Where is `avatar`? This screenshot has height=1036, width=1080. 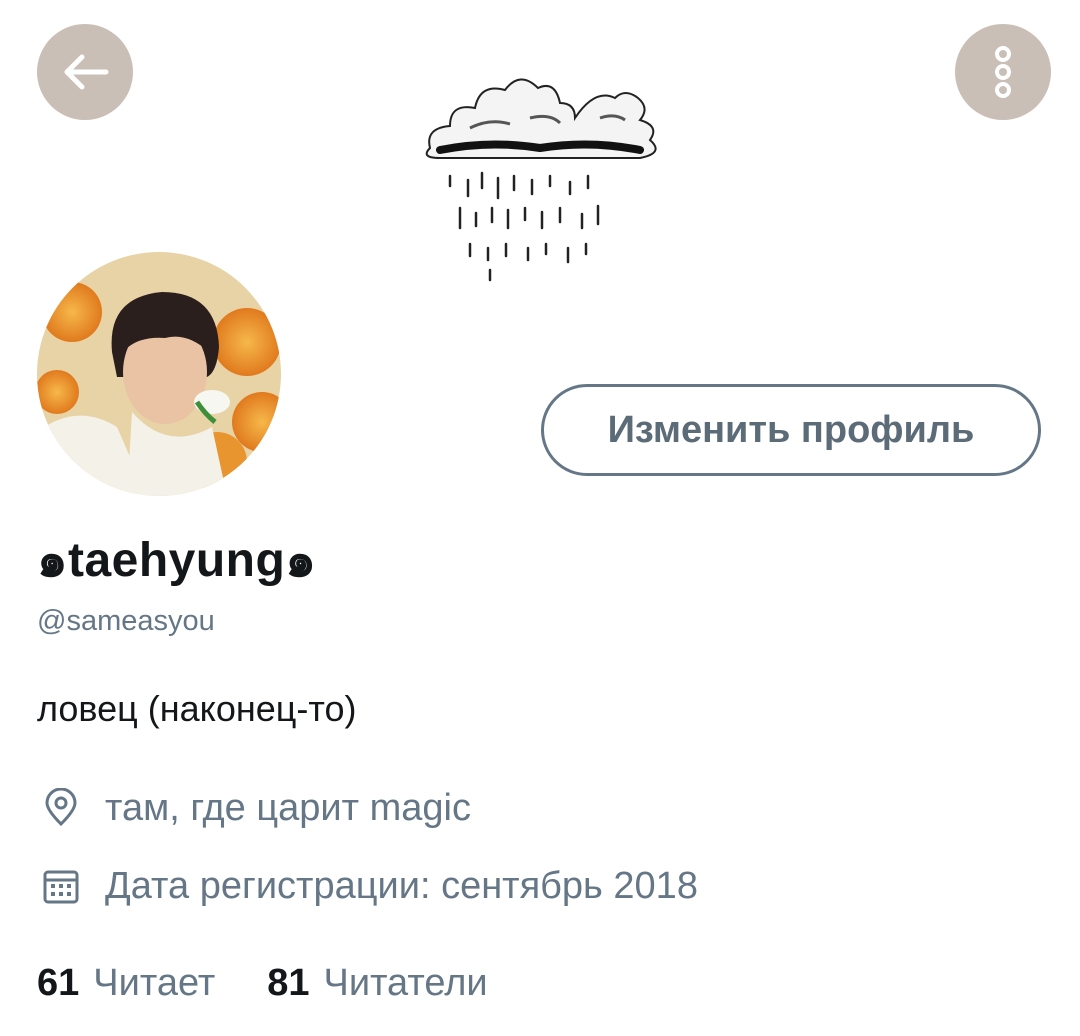 avatar is located at coordinates (159, 374).